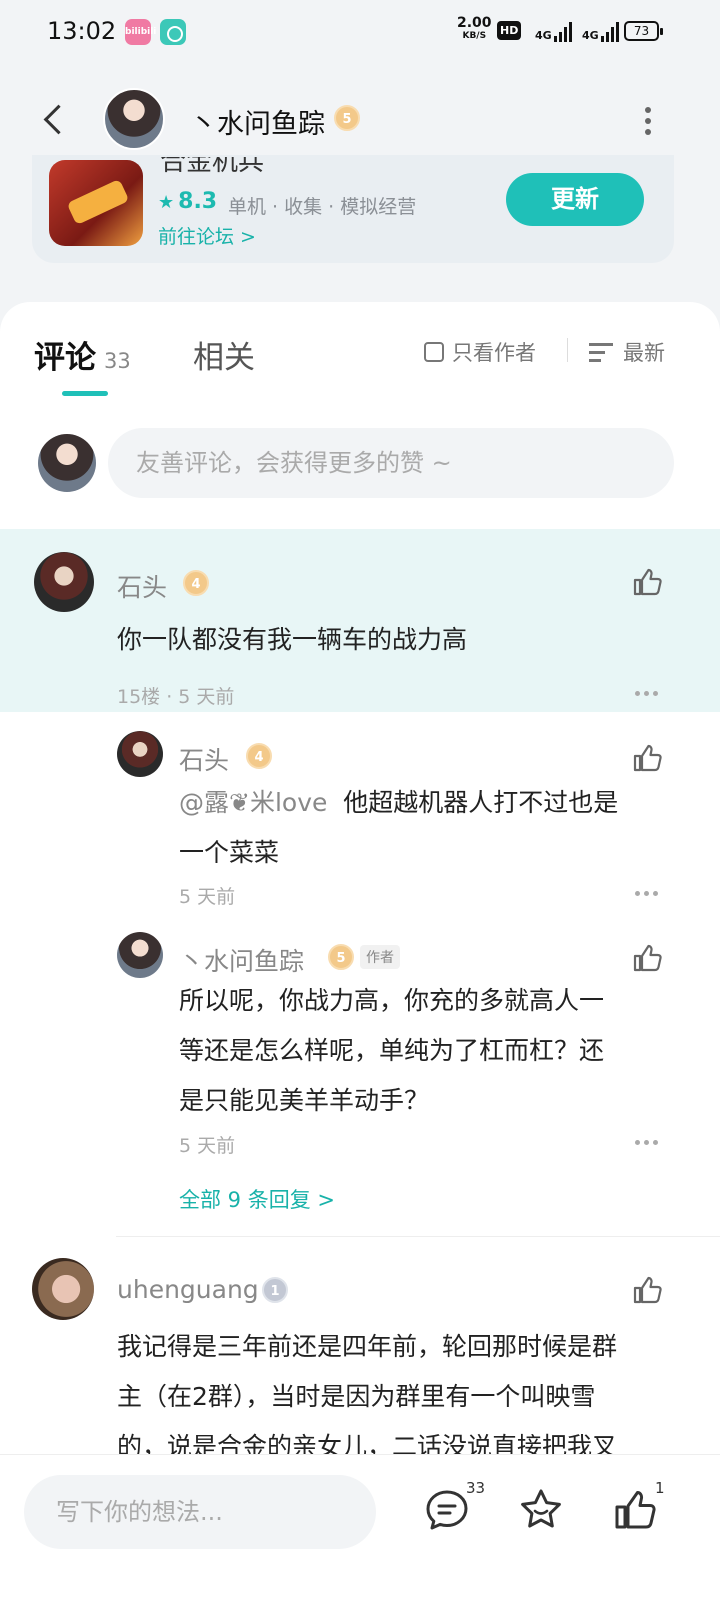 The height and width of the screenshot is (1600, 720). What do you see at coordinates (322, 207) in the screenshot?
I see `game-tags: 单机 · 收集 · 模拟经营` at bounding box center [322, 207].